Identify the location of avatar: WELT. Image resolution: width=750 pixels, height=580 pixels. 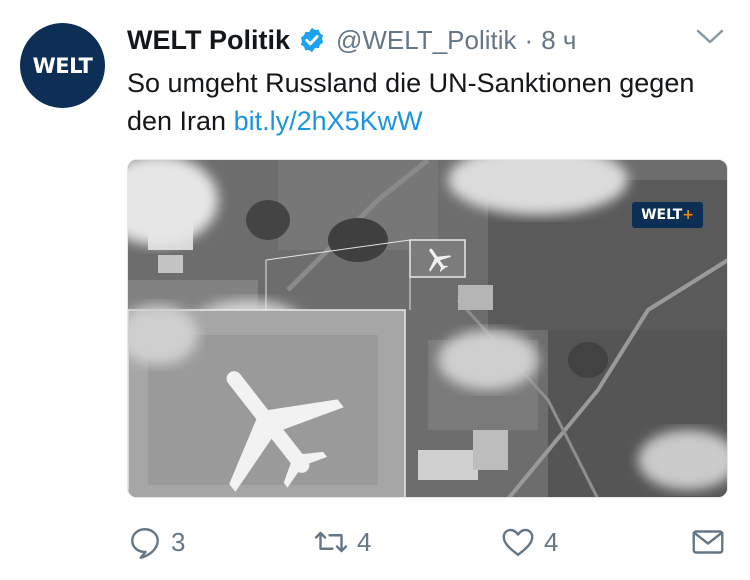
(62, 65).